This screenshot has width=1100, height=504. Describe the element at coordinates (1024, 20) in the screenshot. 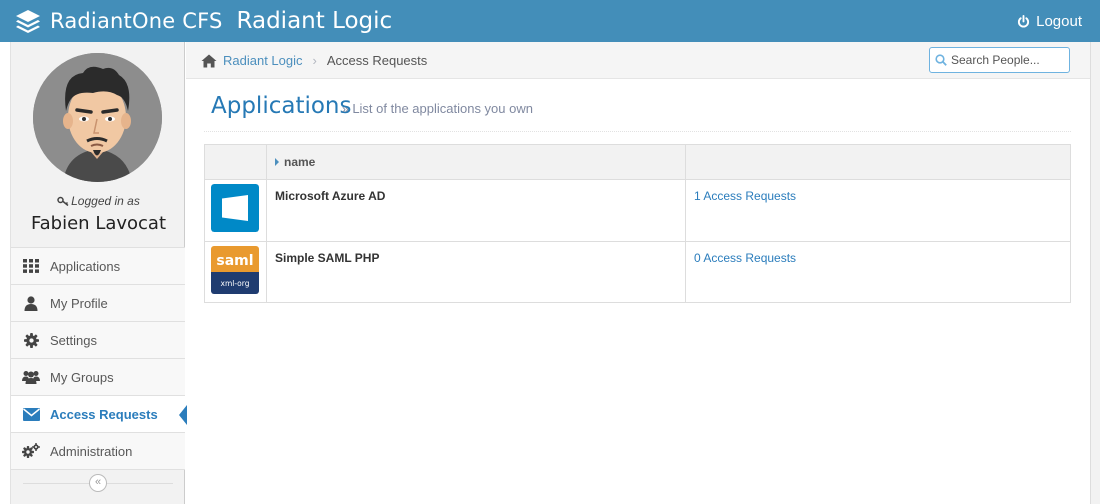

I see `power-icon` at that location.